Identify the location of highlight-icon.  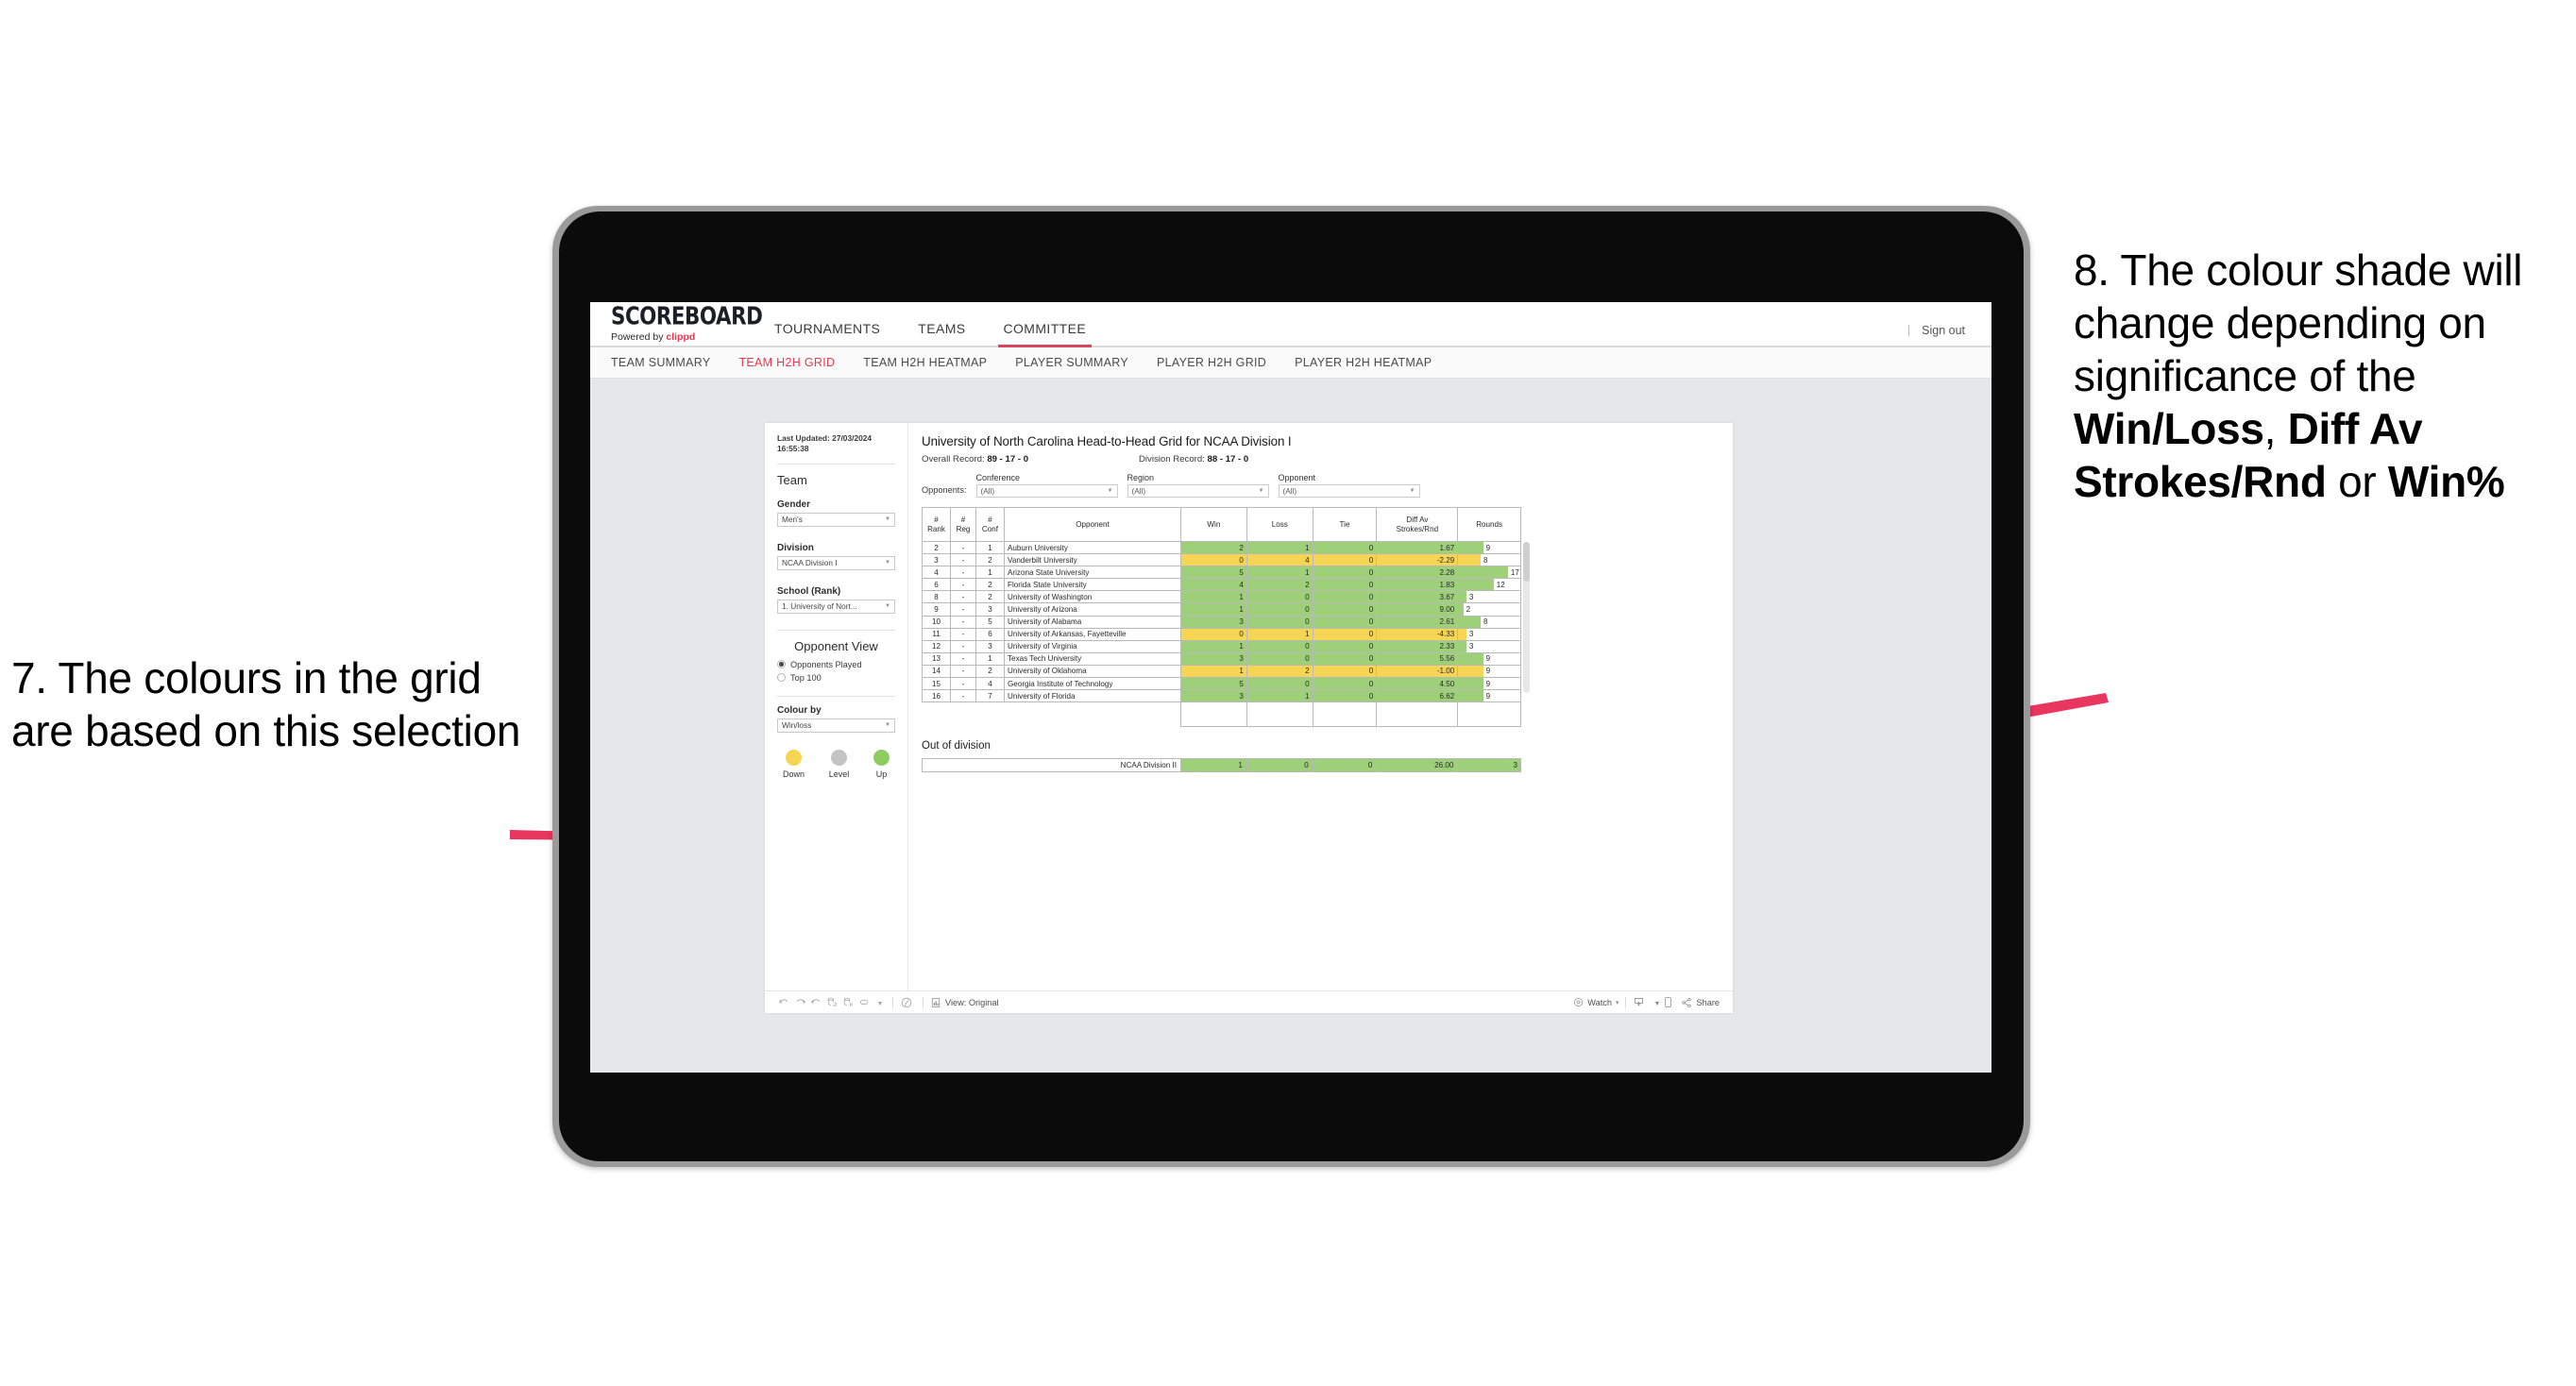
(908, 1003).